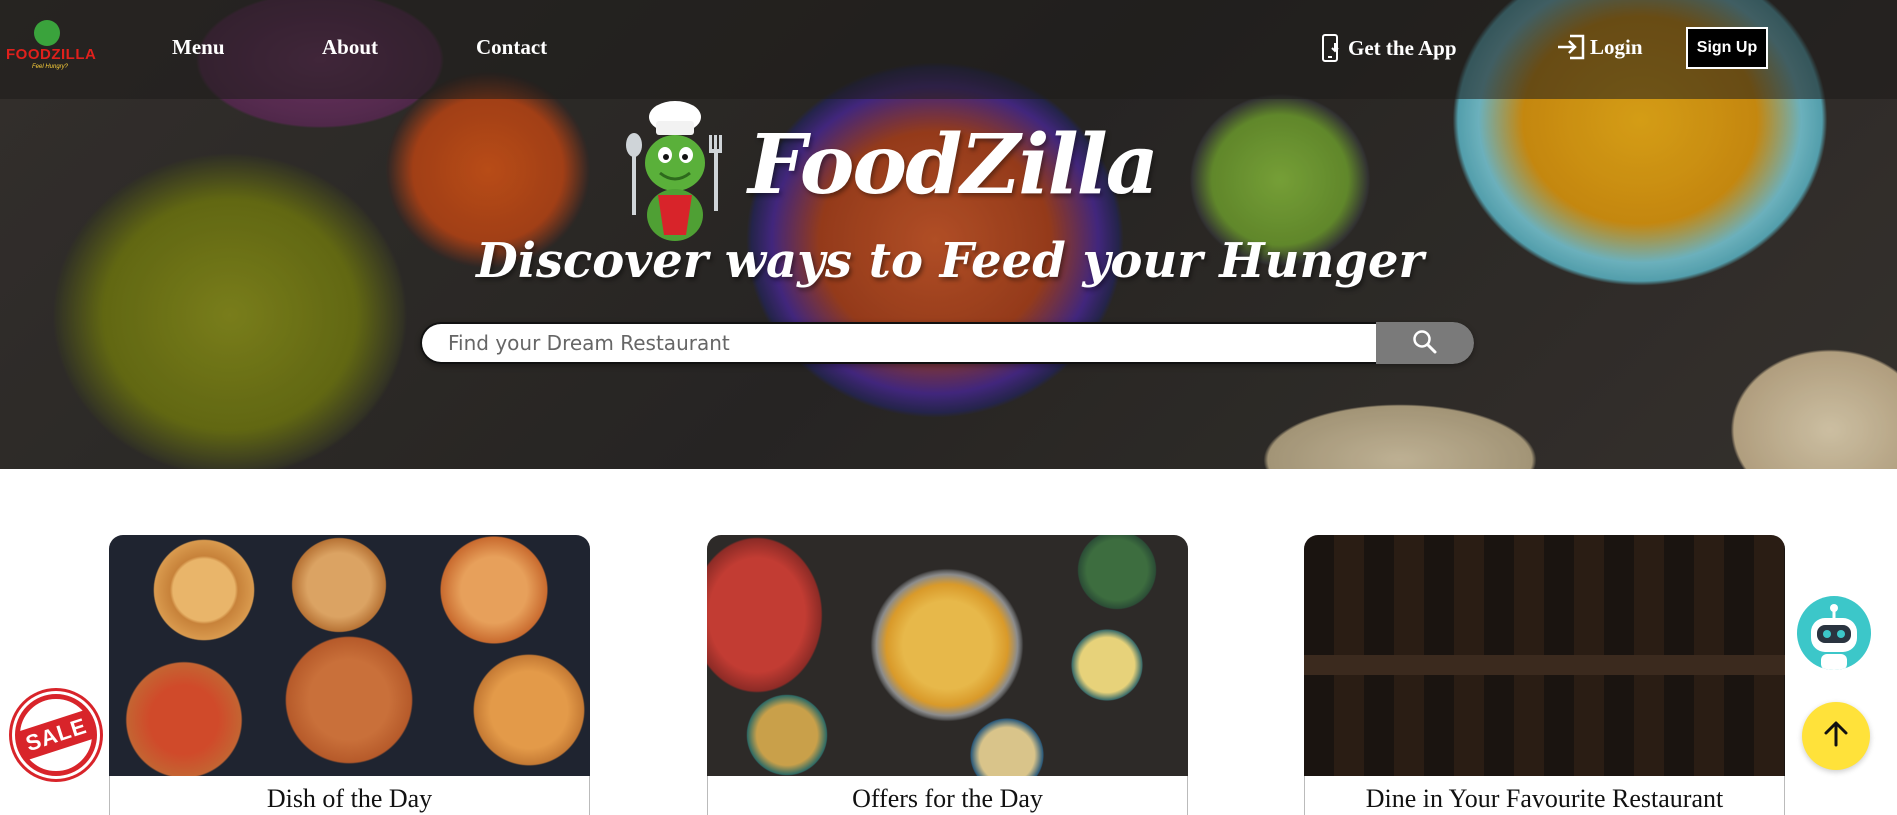  Describe the element at coordinates (350, 47) in the screenshot. I see `nav-about-link: About` at that location.